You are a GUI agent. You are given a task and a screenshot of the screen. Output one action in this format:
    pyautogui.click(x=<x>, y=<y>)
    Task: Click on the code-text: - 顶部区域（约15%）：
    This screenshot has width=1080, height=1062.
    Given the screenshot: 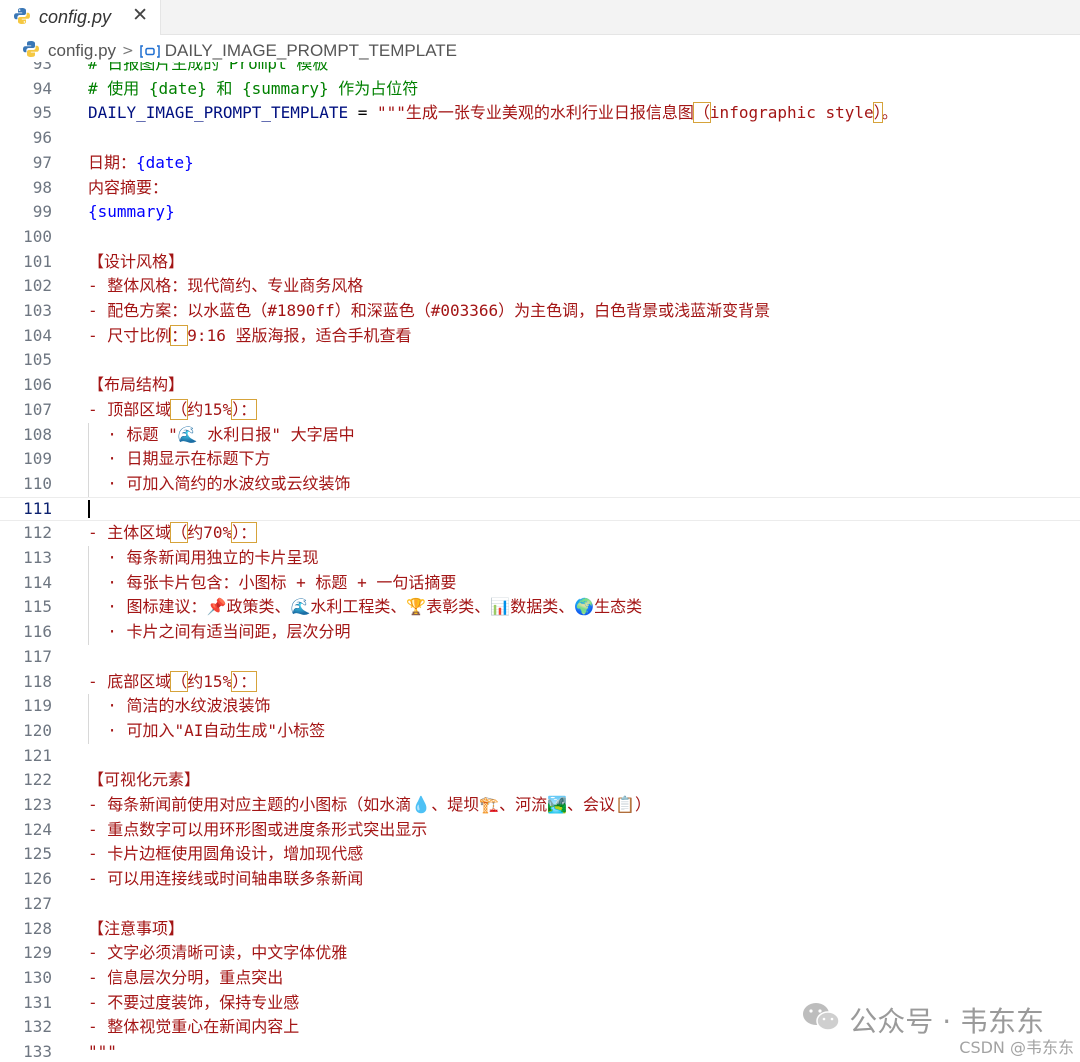 What is the action you would take?
    pyautogui.click(x=173, y=410)
    